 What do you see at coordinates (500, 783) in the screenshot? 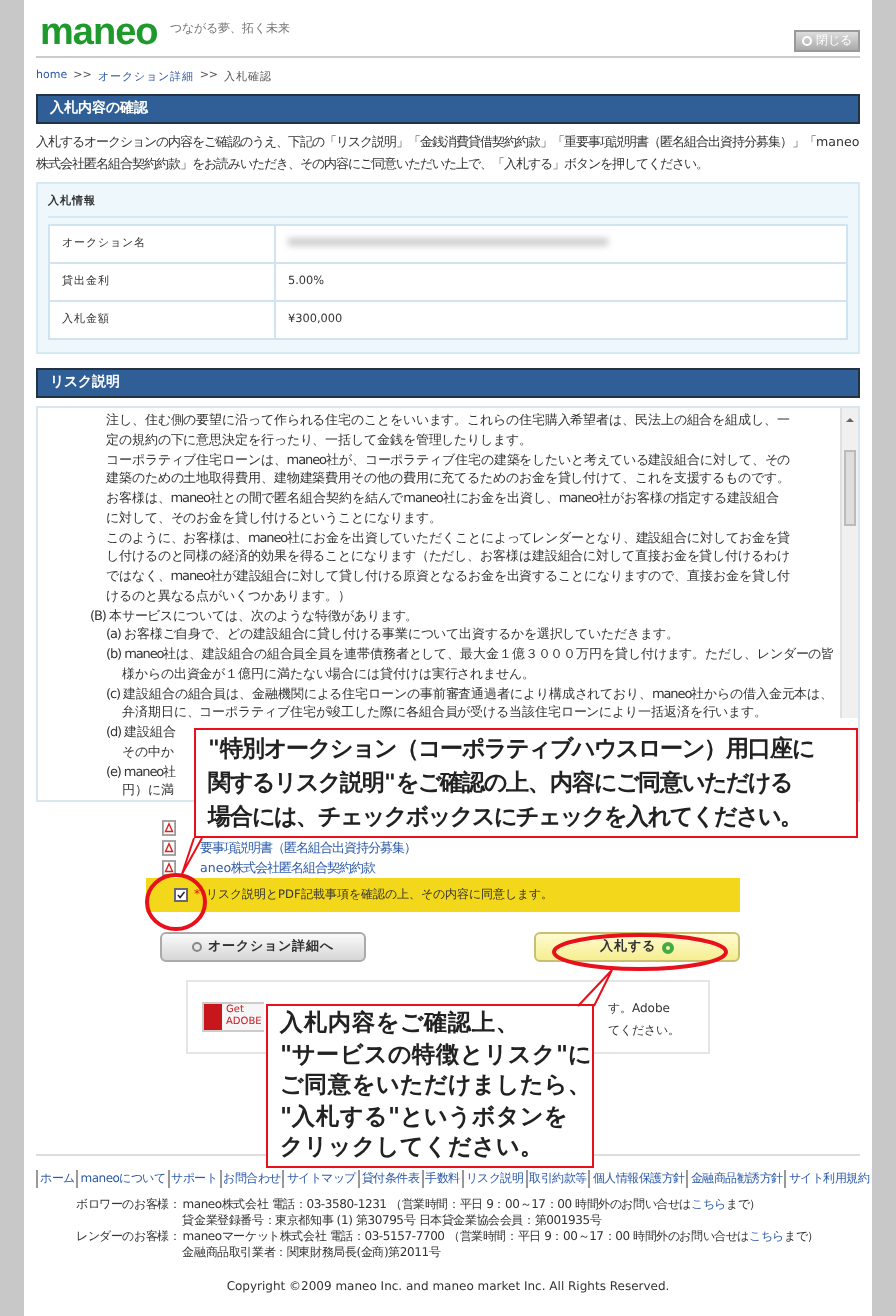
I see `callout-text: 関するリスク説明"をご確認の上、内容にご同意いただける` at bounding box center [500, 783].